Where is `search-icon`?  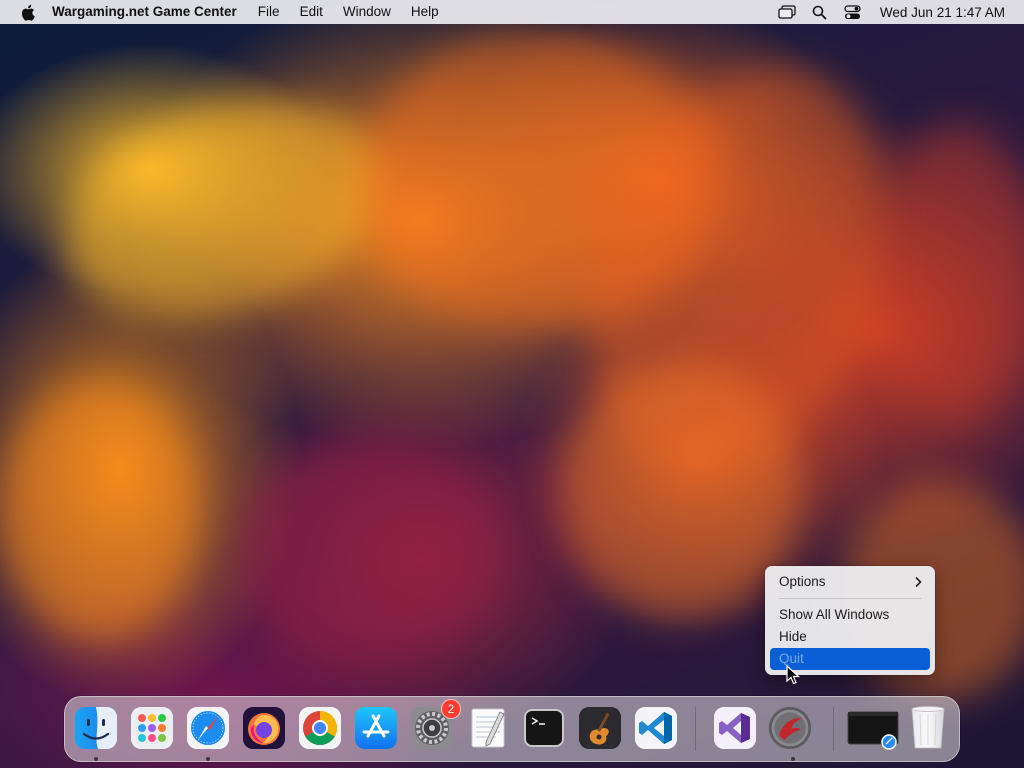 search-icon is located at coordinates (820, 12).